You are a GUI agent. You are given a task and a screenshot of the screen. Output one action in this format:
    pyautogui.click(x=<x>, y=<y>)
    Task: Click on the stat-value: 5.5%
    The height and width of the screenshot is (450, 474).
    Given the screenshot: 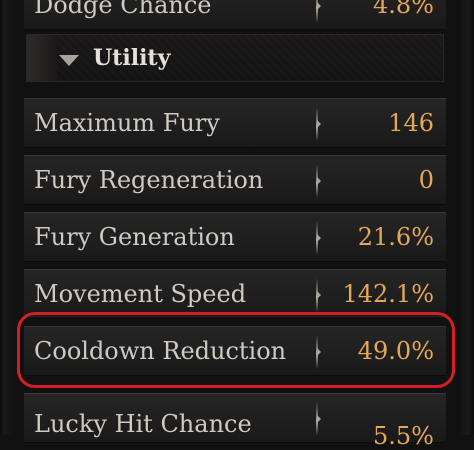 What is the action you would take?
    pyautogui.click(x=403, y=436)
    